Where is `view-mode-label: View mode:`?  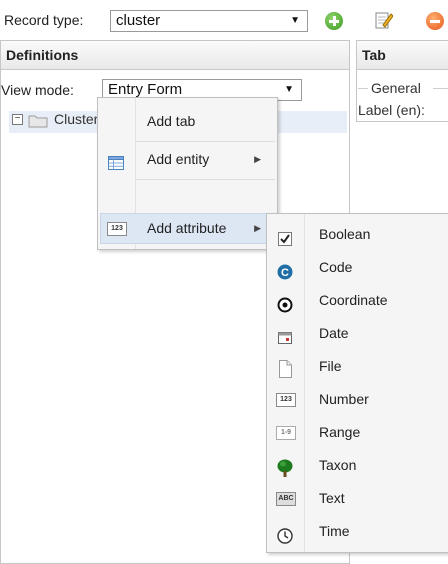
view-mode-label: View mode: is located at coordinates (37, 90).